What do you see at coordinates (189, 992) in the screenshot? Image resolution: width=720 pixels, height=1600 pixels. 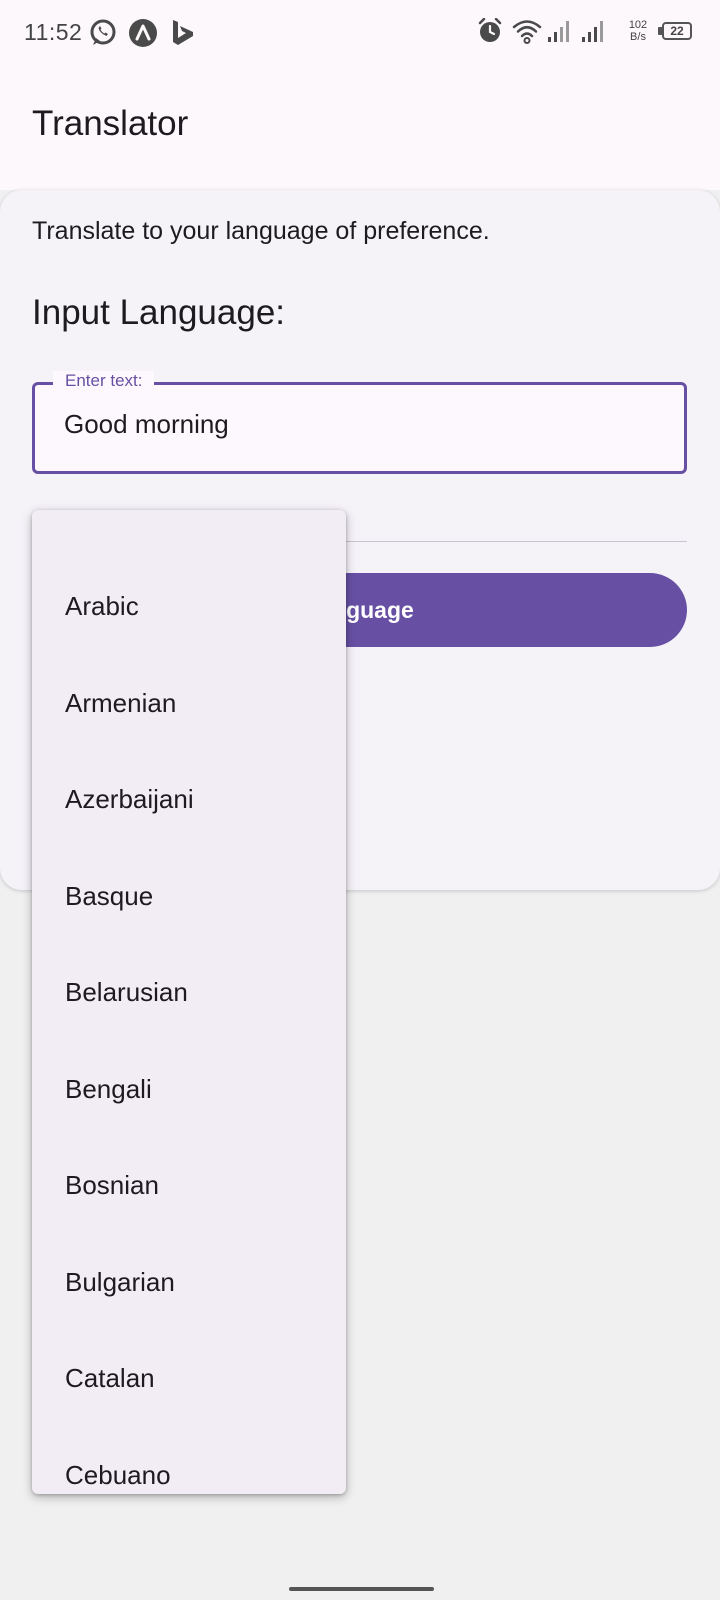 I see `language-option-belarusian: Belarusian` at bounding box center [189, 992].